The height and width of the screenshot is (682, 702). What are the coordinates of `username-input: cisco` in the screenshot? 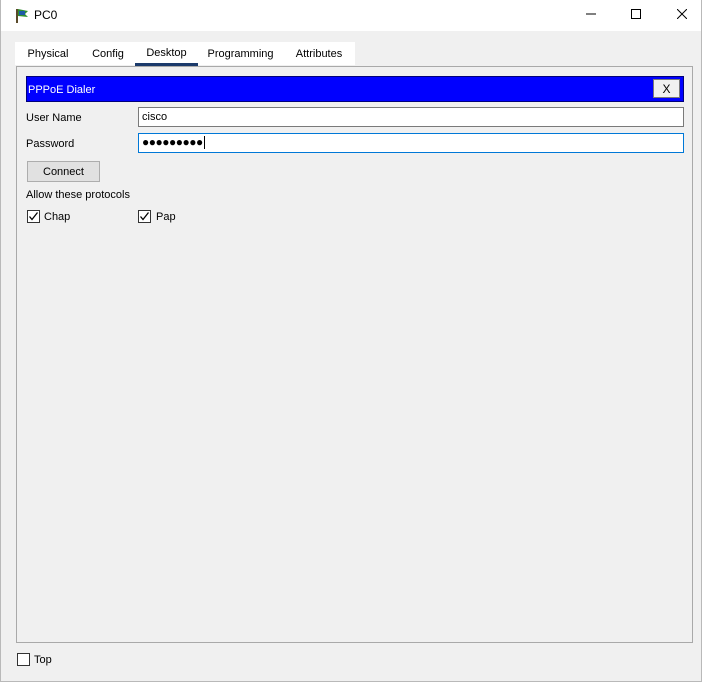 It's located at (411, 117).